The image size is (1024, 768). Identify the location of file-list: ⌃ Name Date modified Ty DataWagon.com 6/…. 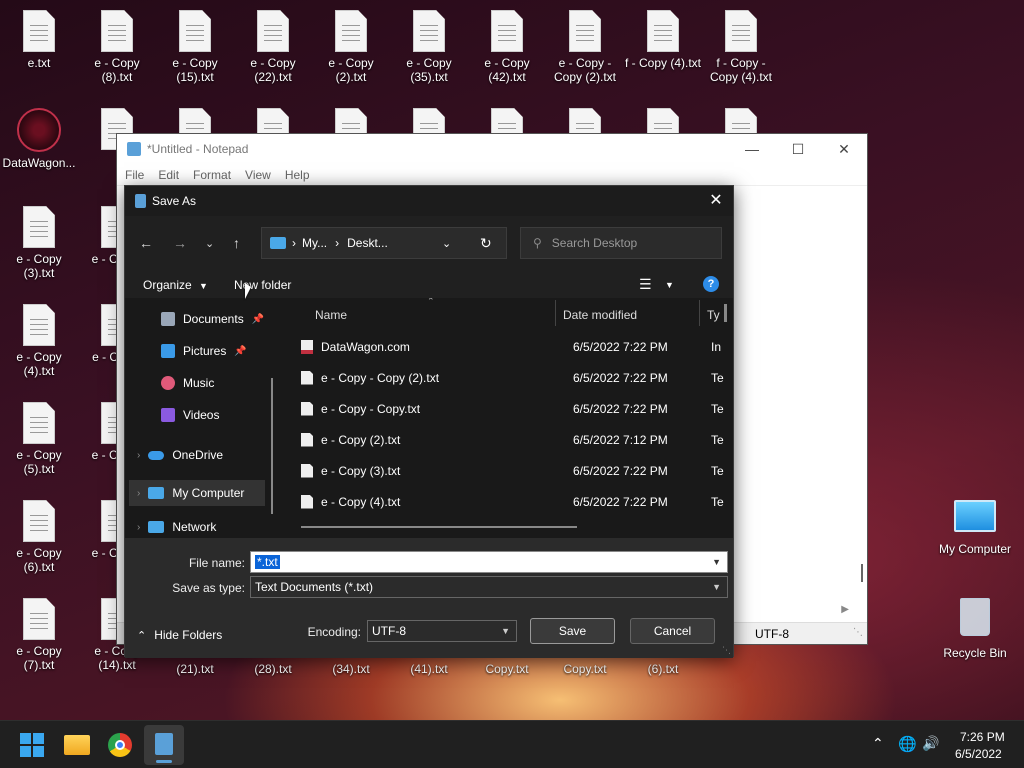
(509, 418).